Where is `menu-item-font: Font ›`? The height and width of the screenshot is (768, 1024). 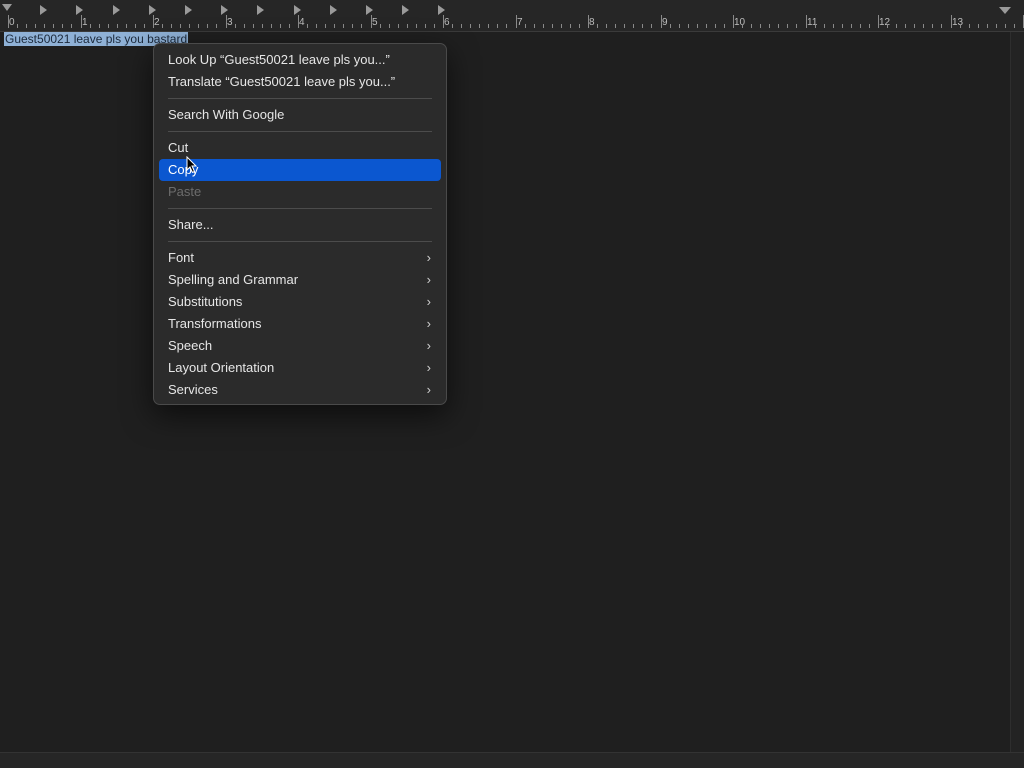
menu-item-font: Font › is located at coordinates (300, 258).